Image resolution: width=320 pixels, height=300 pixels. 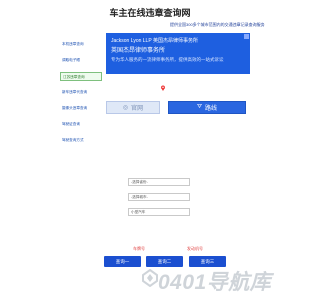 I want to click on sidebar-item-new-car-query: 新车违章代查询, so click(x=81, y=92).